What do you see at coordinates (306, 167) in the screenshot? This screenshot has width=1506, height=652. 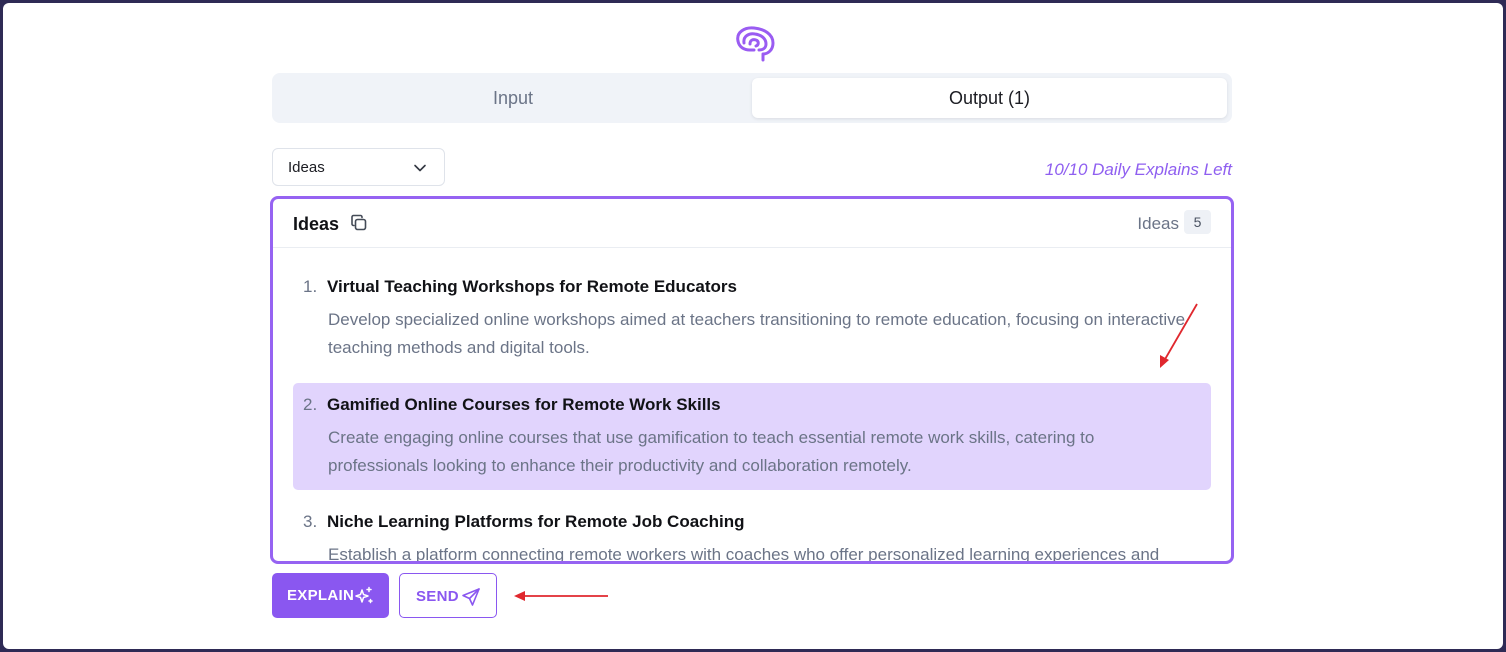 I see `select-value: Ideas` at bounding box center [306, 167].